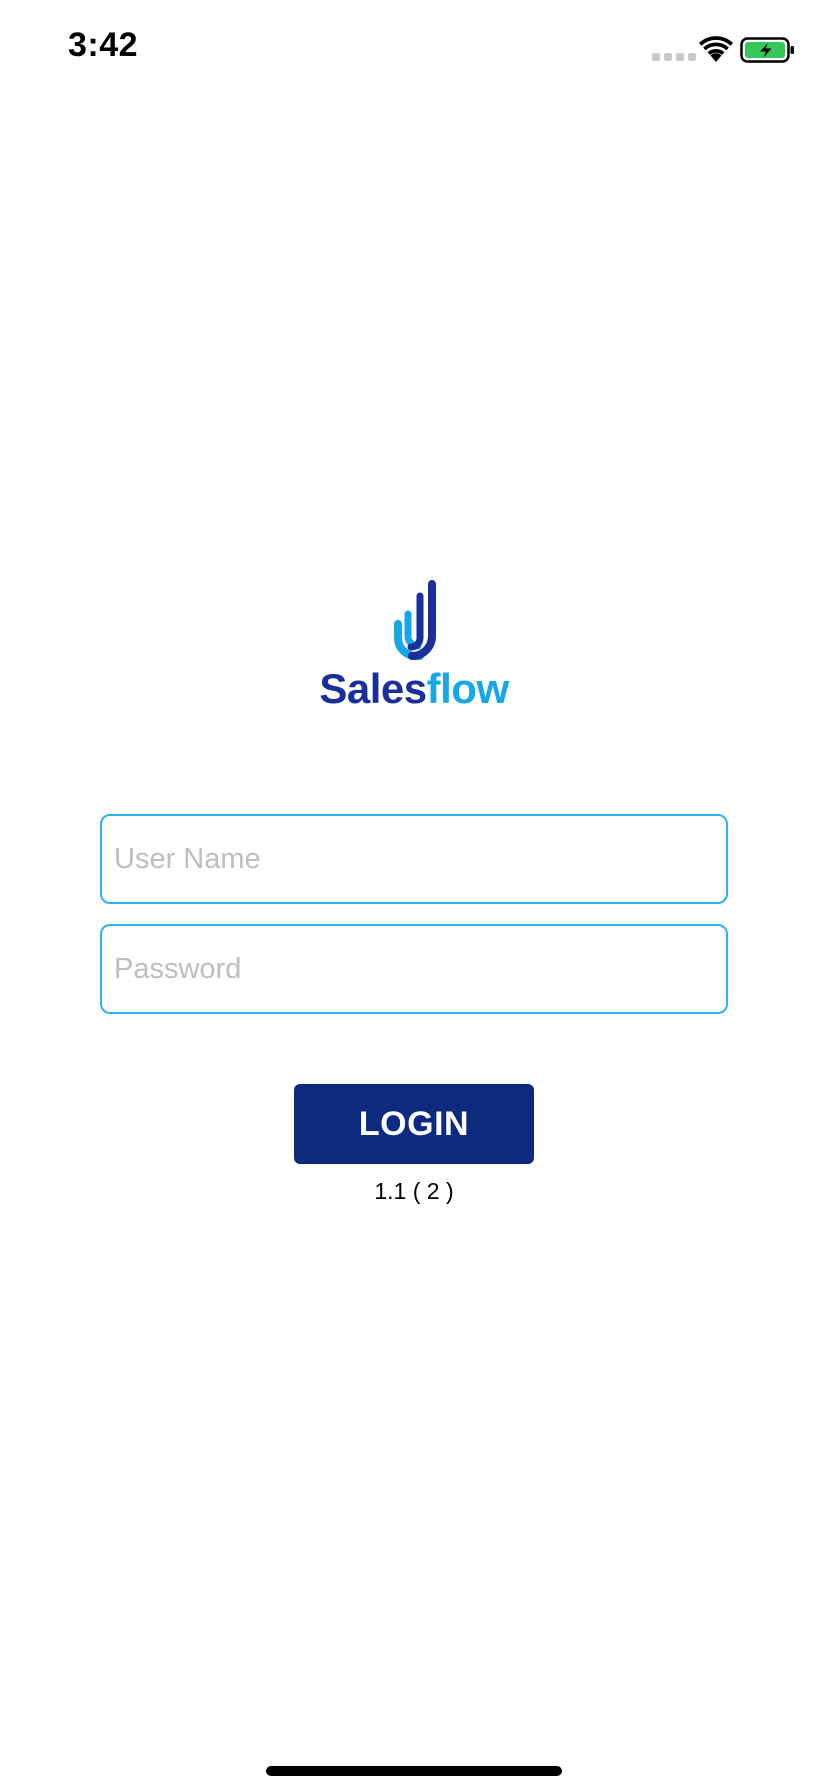 This screenshot has width=828, height=1792. What do you see at coordinates (414, 1771) in the screenshot?
I see `home-indicator` at bounding box center [414, 1771].